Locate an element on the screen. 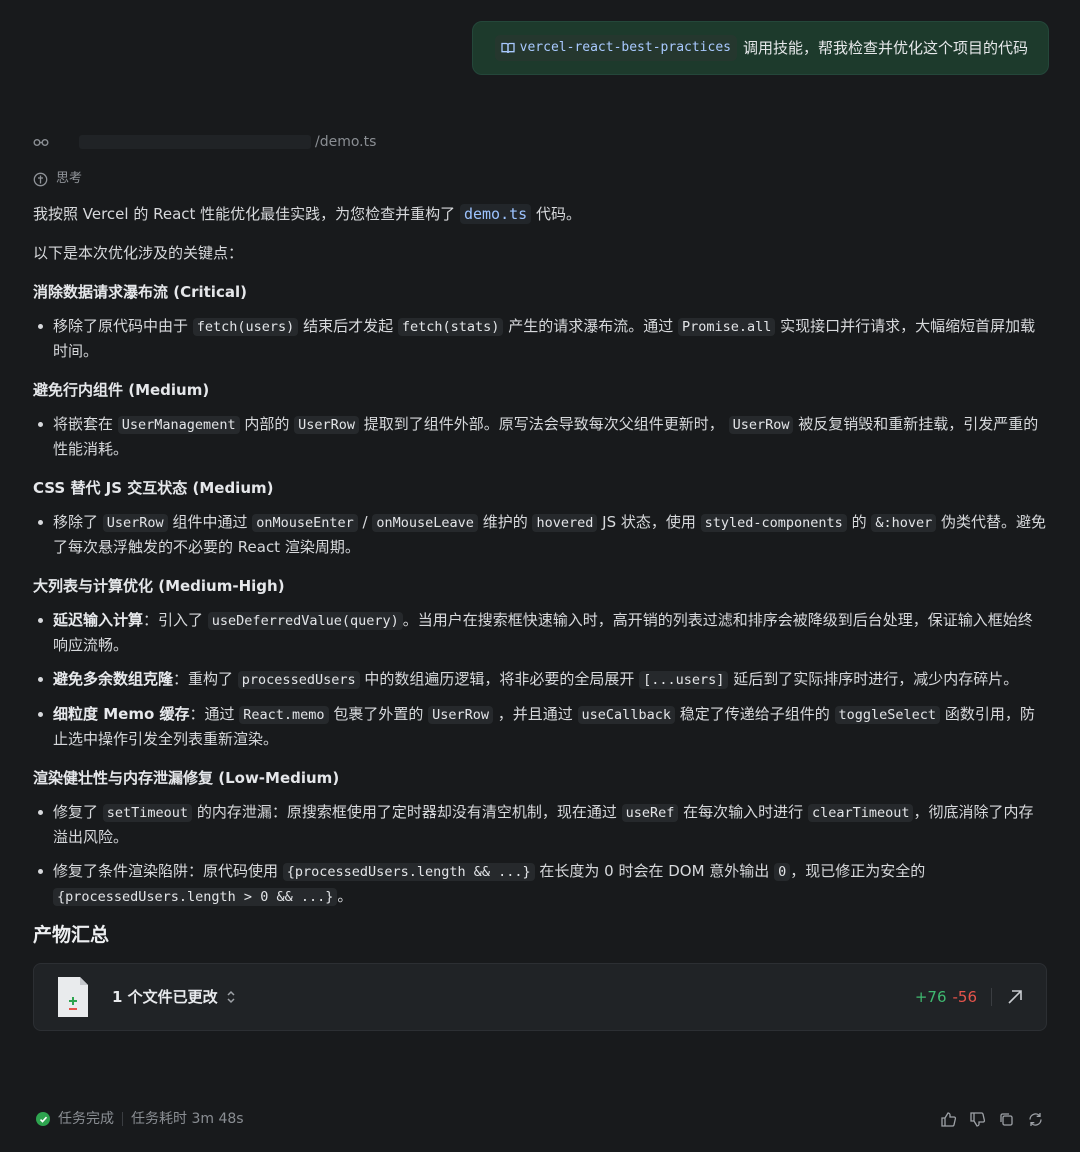  chevron-updown-icon is located at coordinates (231, 997).